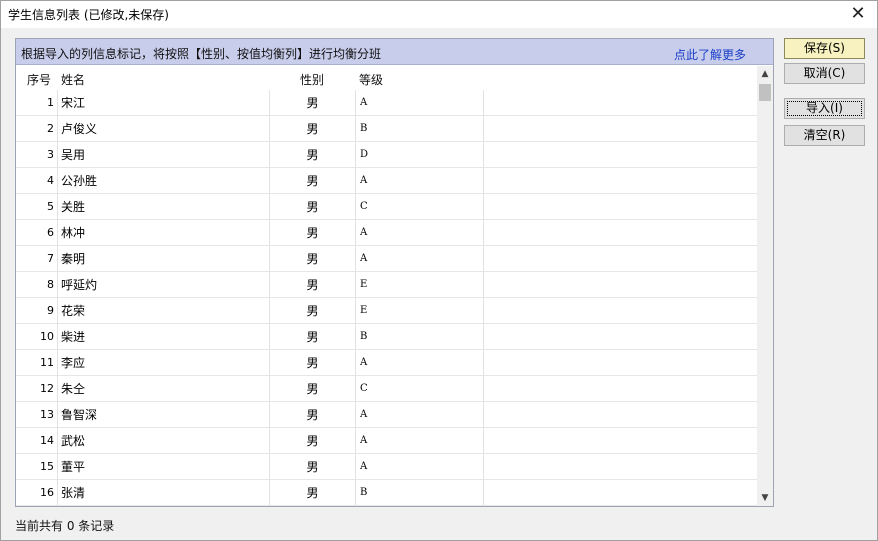 The image size is (878, 541). I want to click on row-index: 9, so click(35, 311).